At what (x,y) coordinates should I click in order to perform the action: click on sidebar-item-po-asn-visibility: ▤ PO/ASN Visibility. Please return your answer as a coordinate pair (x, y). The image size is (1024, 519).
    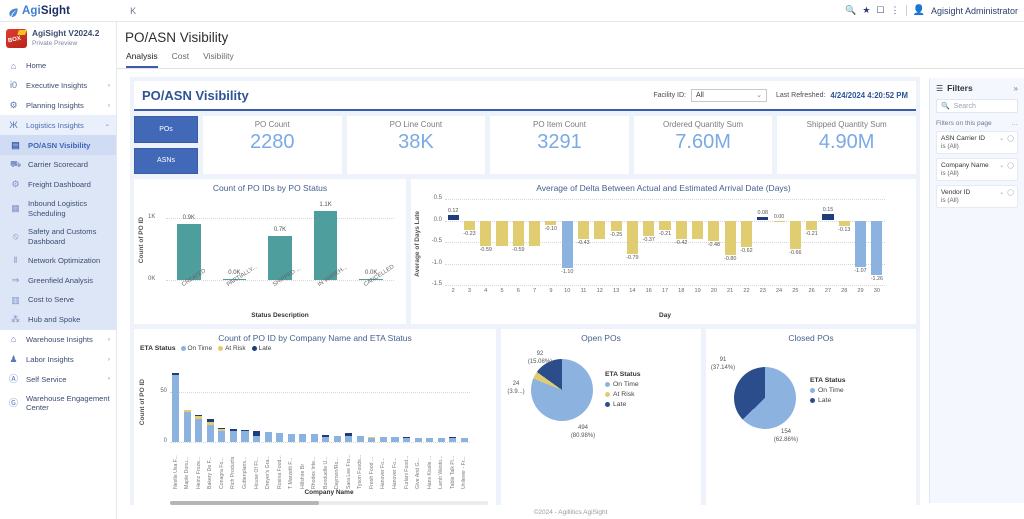
    Looking at the image, I should click on (58, 145).